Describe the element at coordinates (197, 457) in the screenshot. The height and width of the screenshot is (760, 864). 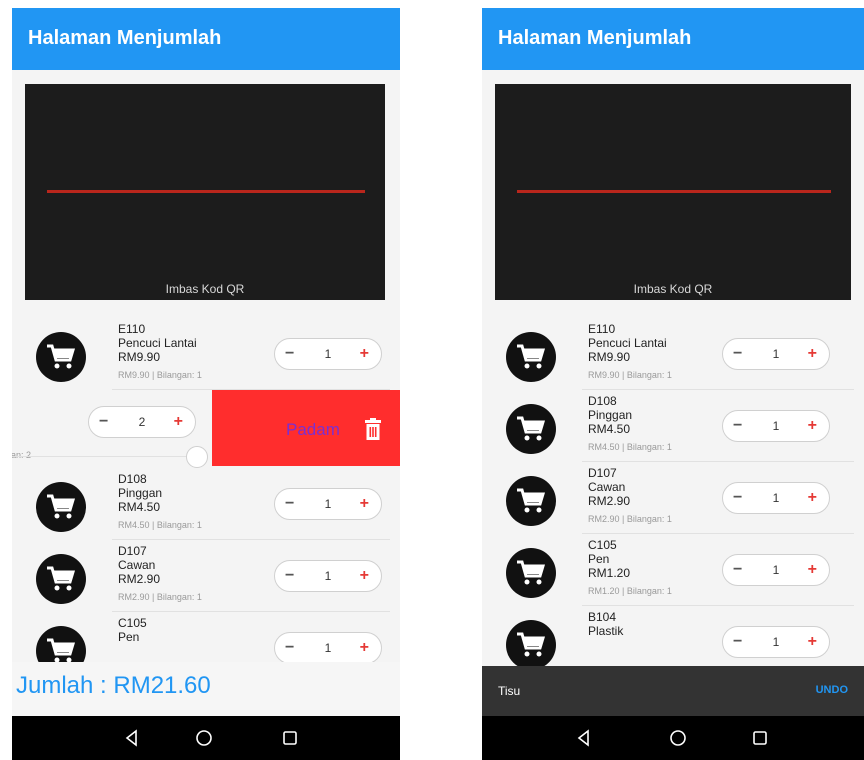
I see `swipe-handle` at that location.